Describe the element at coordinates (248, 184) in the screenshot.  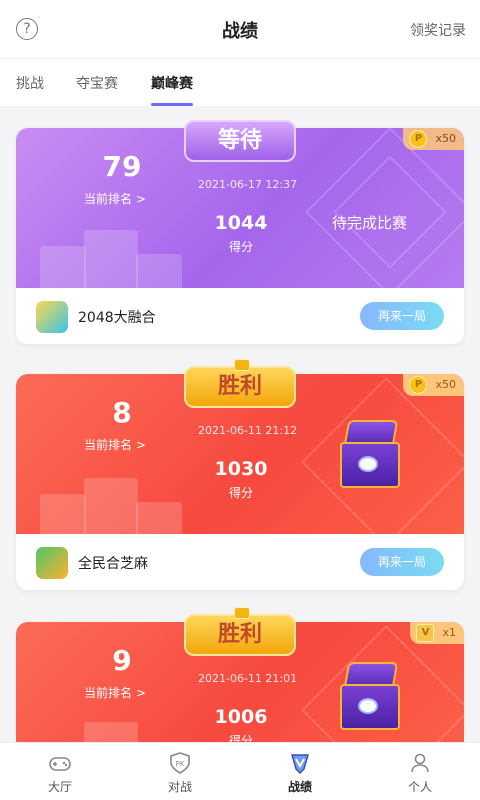
I see `match-date: 2021-06-17 12:37` at that location.